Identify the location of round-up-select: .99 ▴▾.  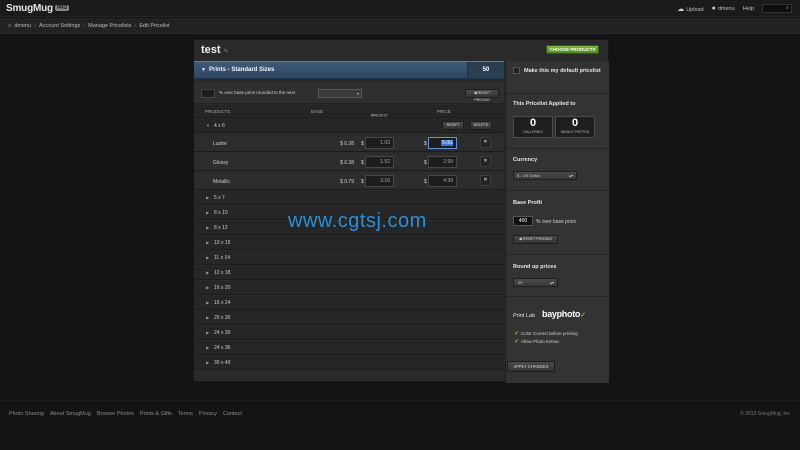
(535, 282).